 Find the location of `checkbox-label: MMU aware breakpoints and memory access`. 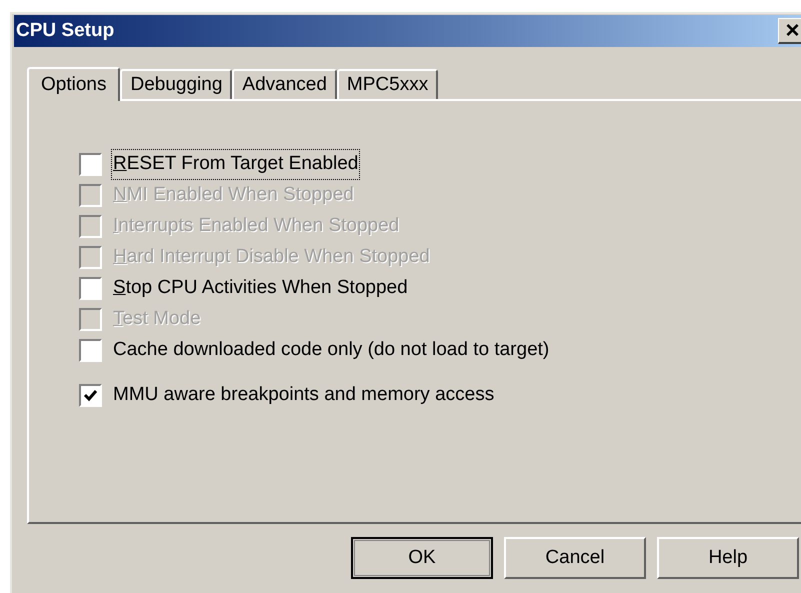

checkbox-label: MMU aware breakpoints and memory access is located at coordinates (304, 395).